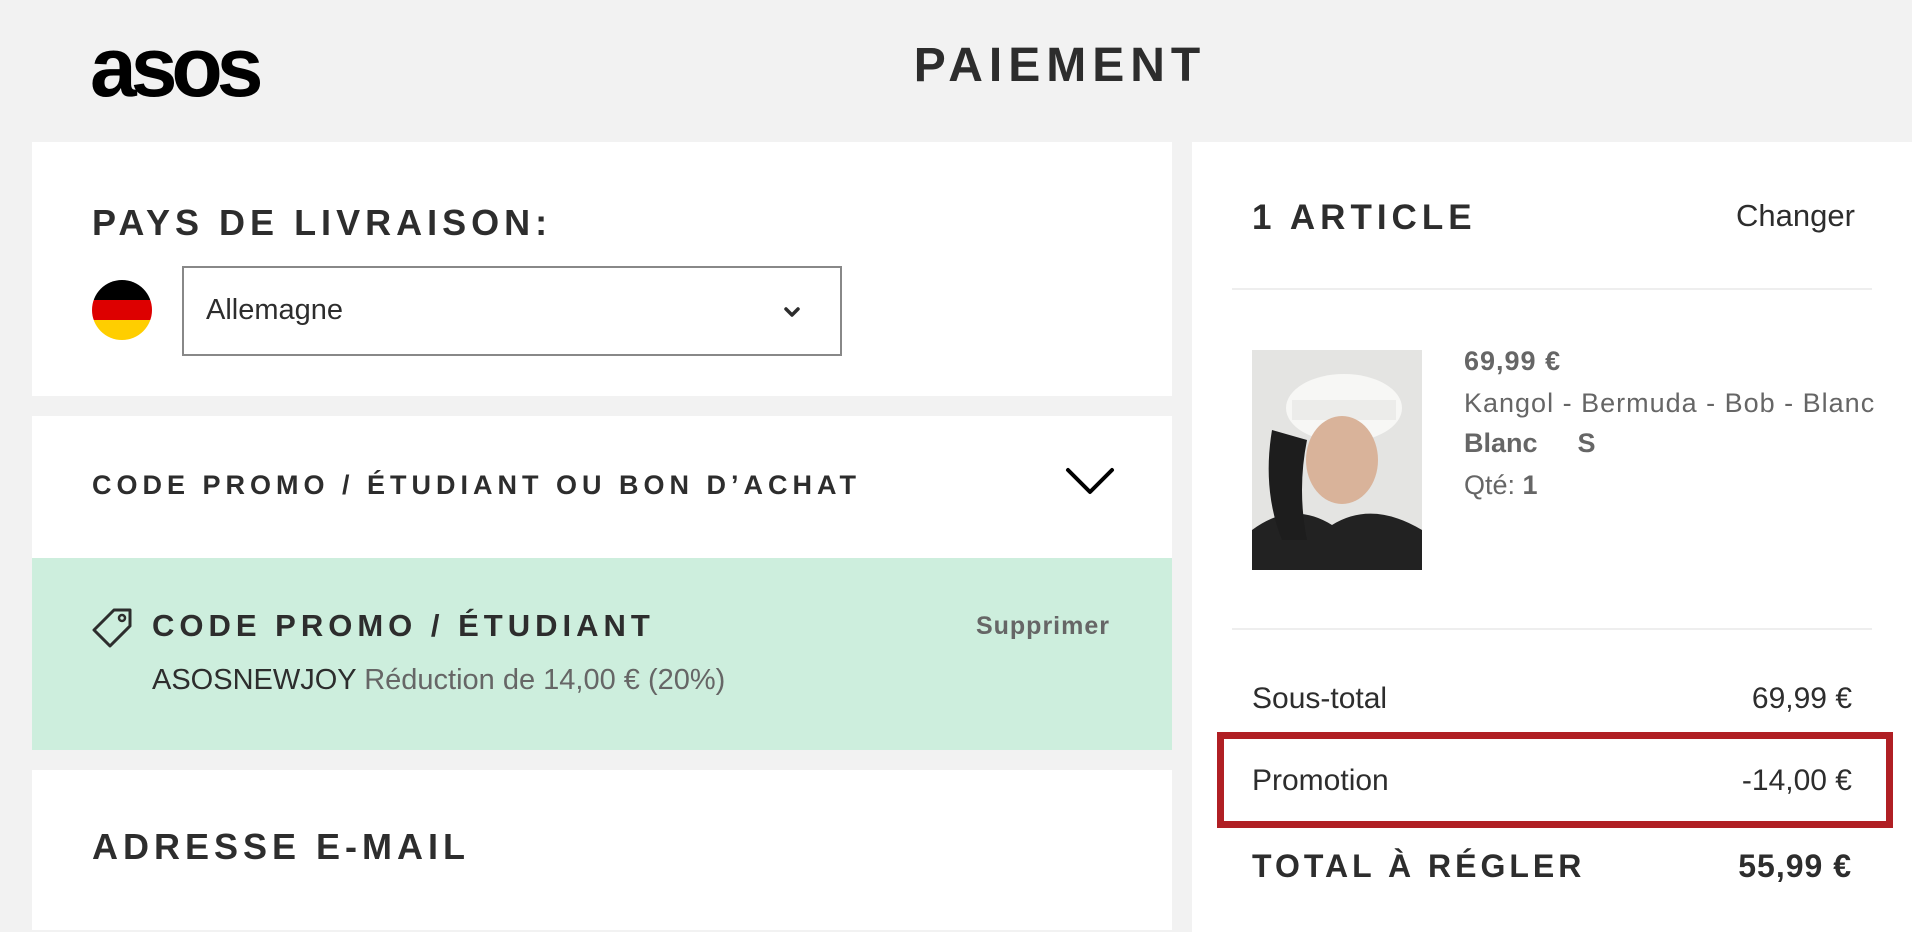 The width and height of the screenshot is (1912, 932). Describe the element at coordinates (1364, 217) in the screenshot. I see `item-count: 1 ARTICLE` at that location.